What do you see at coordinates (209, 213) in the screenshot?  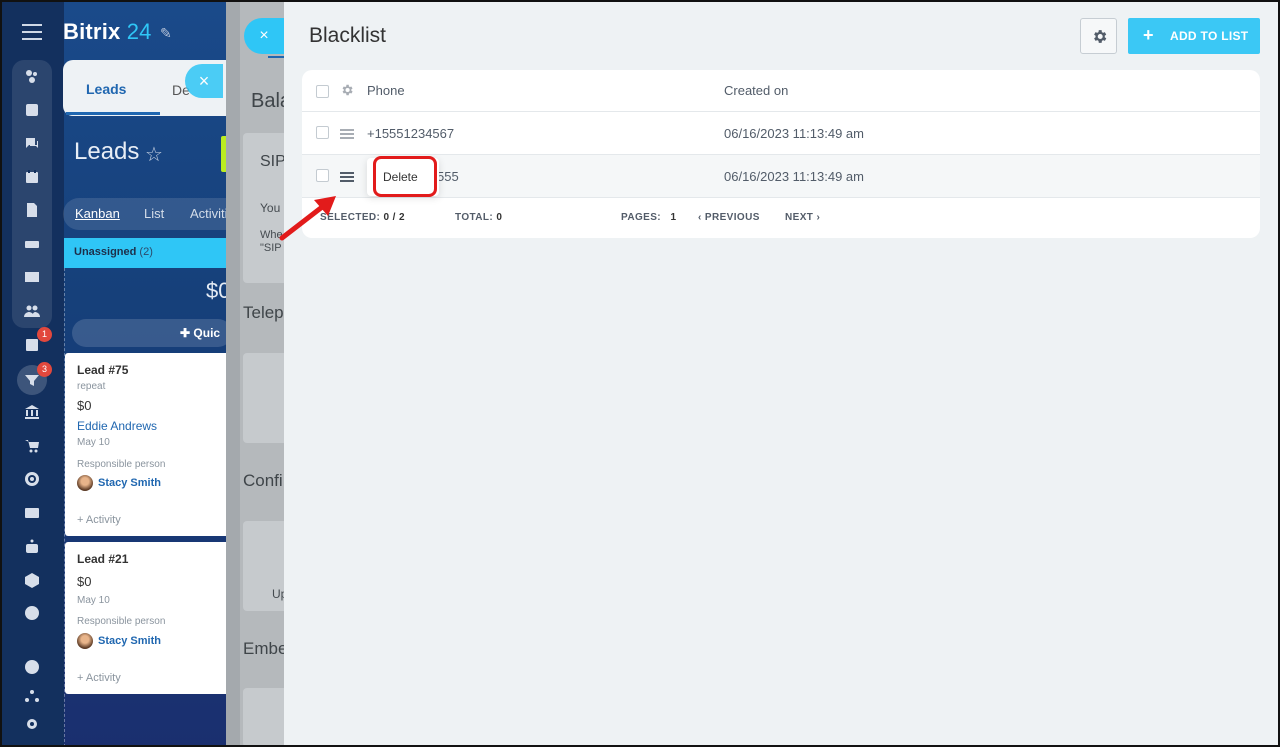 I see `view-activities: Activiti` at bounding box center [209, 213].